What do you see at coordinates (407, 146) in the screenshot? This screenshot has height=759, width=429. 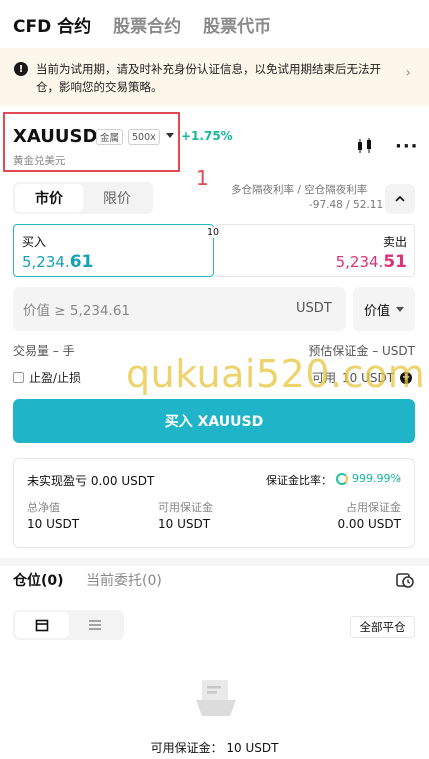 I see `more-icon: ···` at bounding box center [407, 146].